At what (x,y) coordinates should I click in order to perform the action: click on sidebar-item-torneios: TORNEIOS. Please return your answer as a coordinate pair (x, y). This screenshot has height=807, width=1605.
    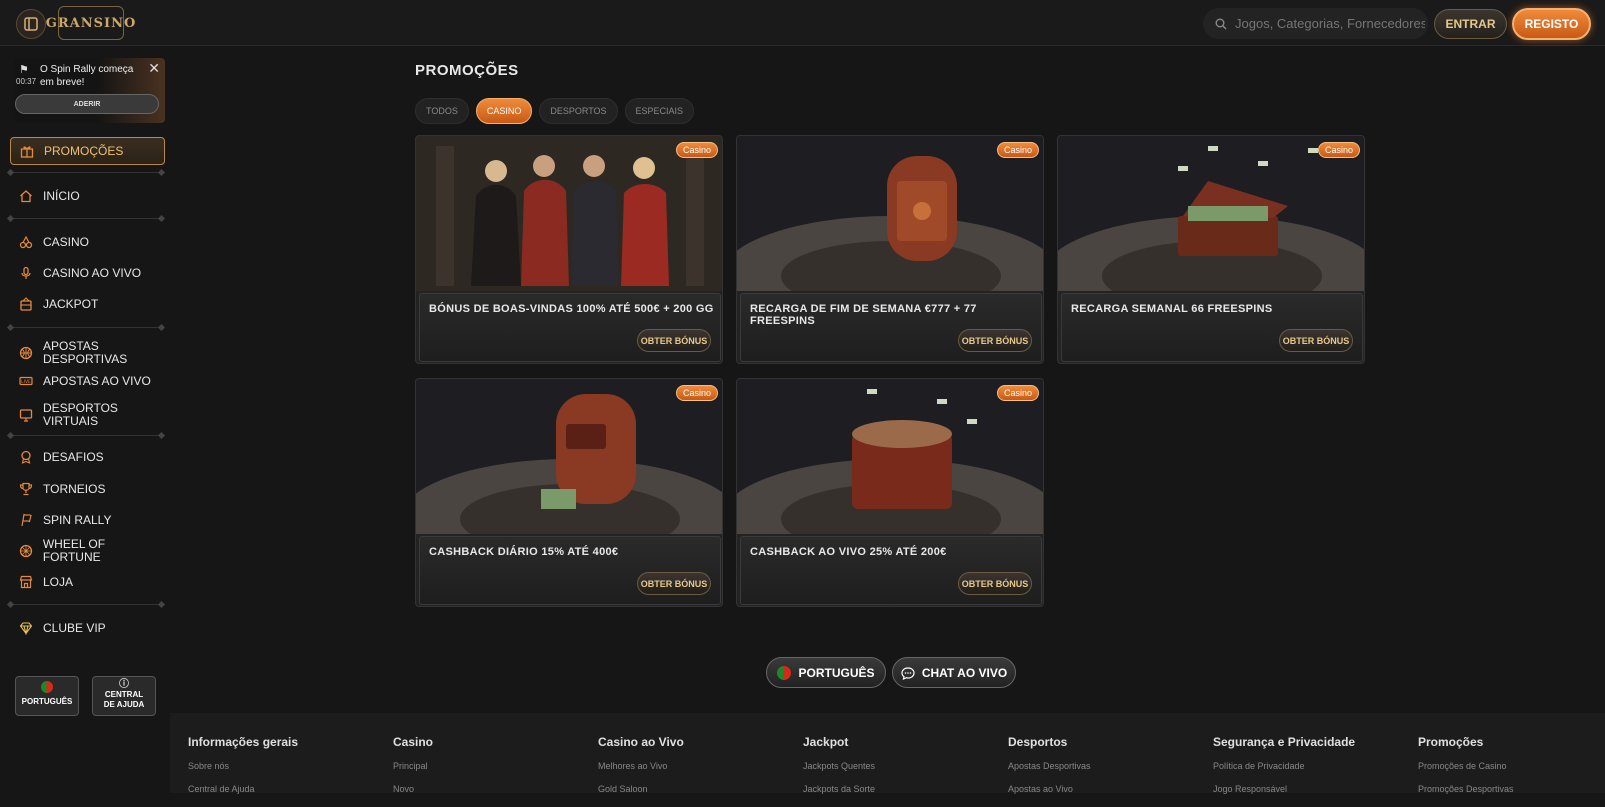
    Looking at the image, I should click on (87, 489).